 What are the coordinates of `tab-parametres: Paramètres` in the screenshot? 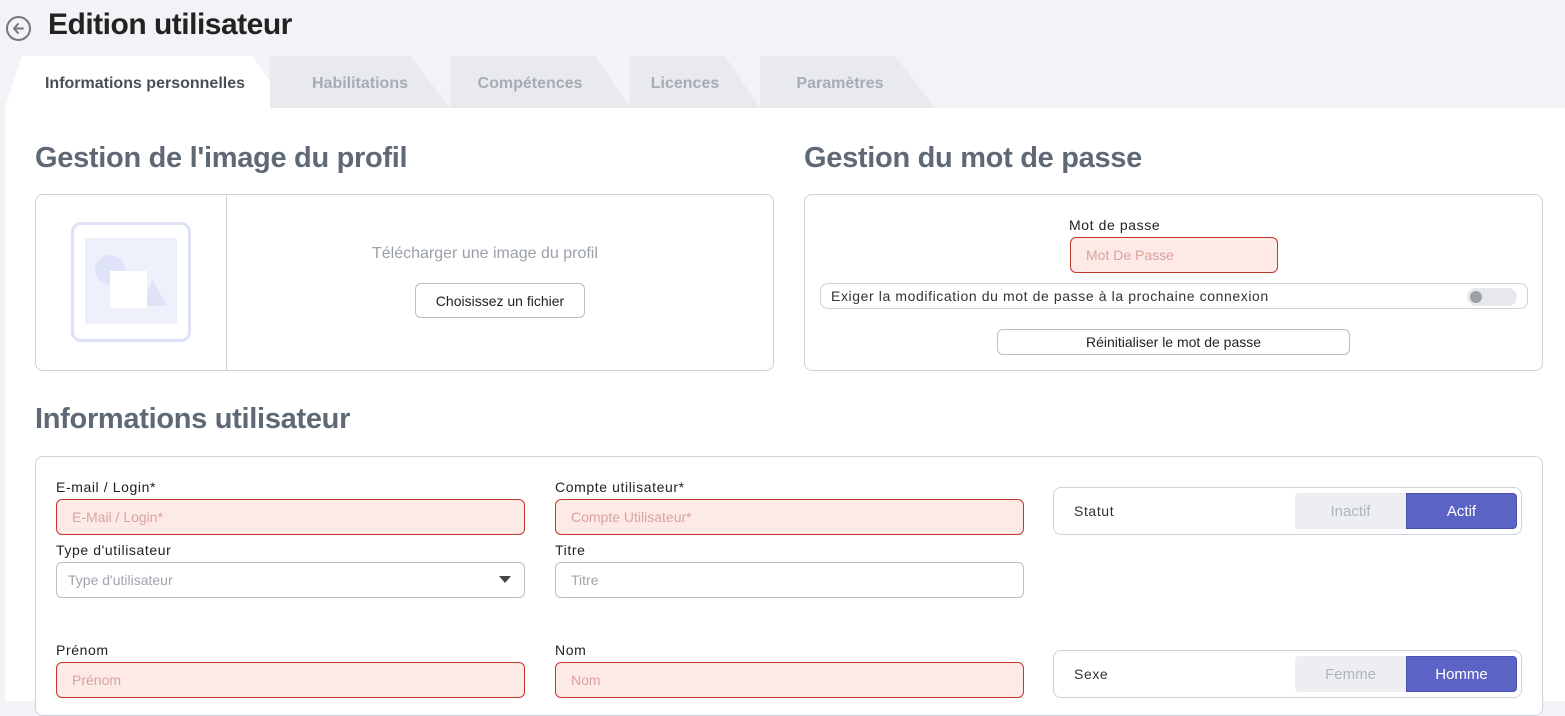 It's located at (840, 82).